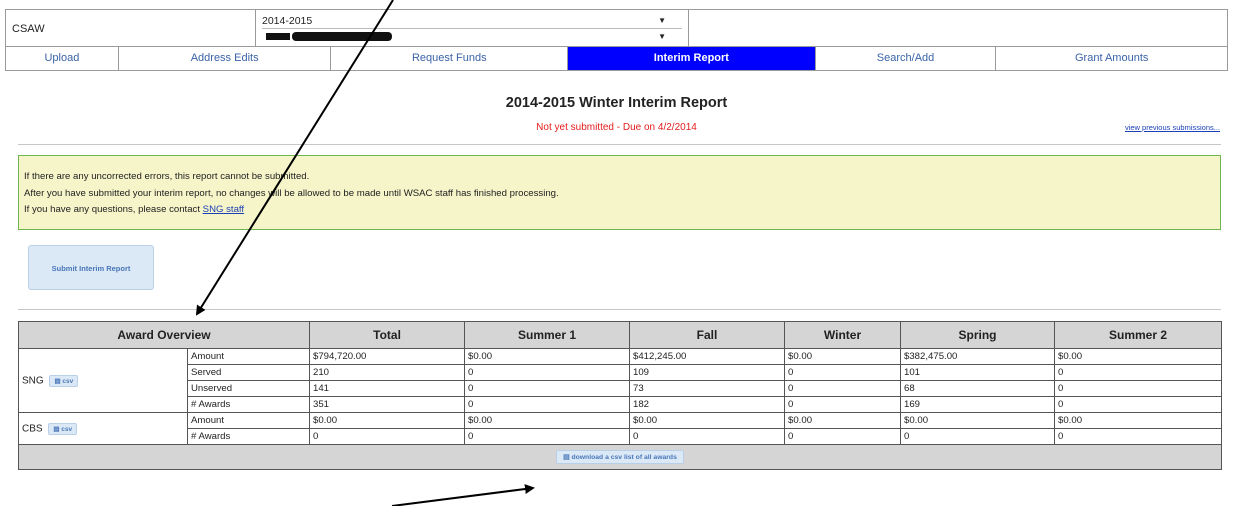  Describe the element at coordinates (223, 209) in the screenshot. I see `sng-staff-link: SNG staff` at that location.